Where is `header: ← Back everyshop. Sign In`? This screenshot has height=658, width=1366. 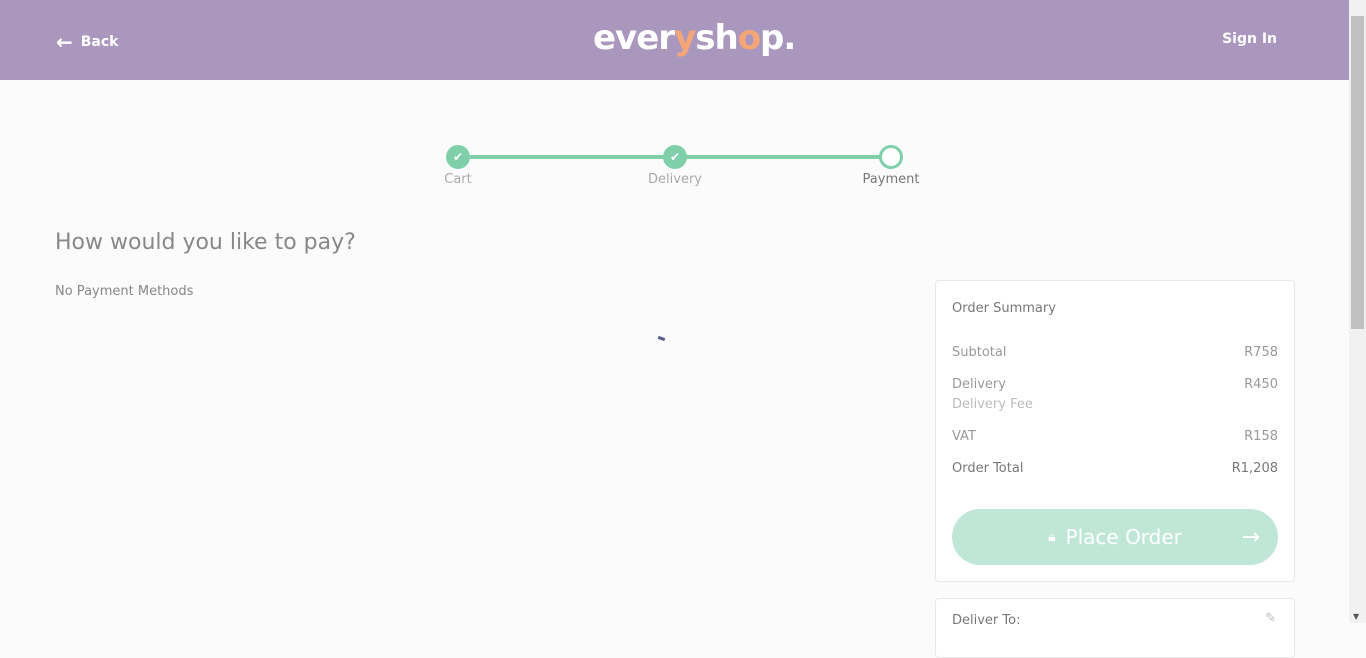 header: ← Back everyshop. Sign In is located at coordinates (674, 40).